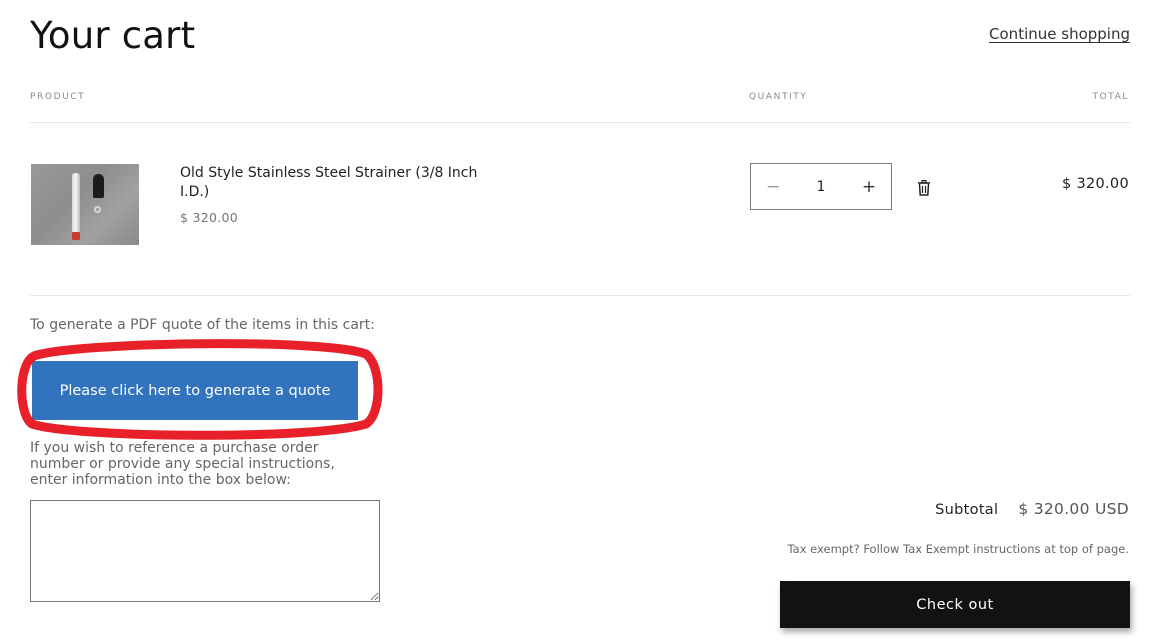 The image size is (1161, 640). What do you see at coordinates (205, 551) in the screenshot?
I see `order-notes-textarea` at bounding box center [205, 551].